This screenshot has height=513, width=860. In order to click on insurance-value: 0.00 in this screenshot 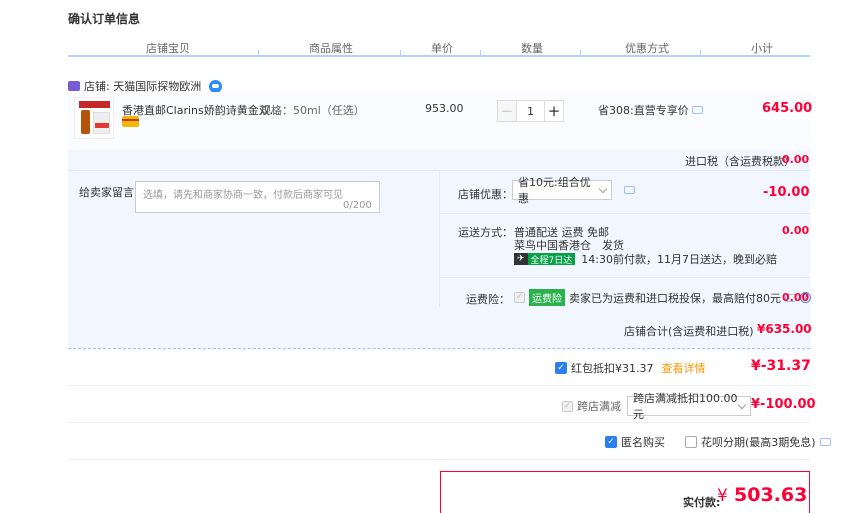, I will do `click(796, 297)`.